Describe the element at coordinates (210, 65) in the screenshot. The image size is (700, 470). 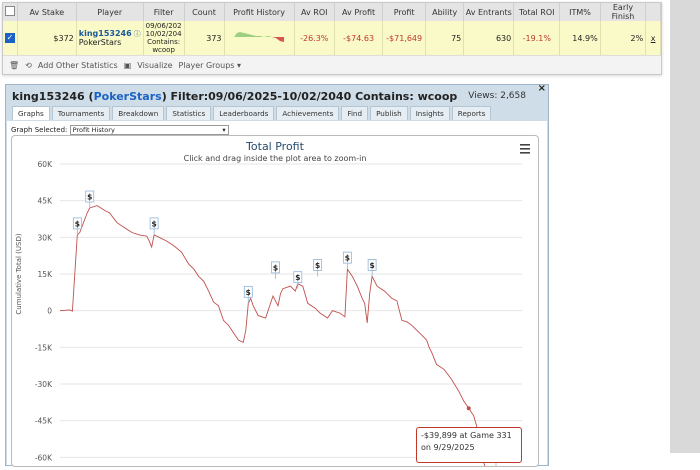
I see `player-groups-dropdown: Player Groups ▾` at that location.